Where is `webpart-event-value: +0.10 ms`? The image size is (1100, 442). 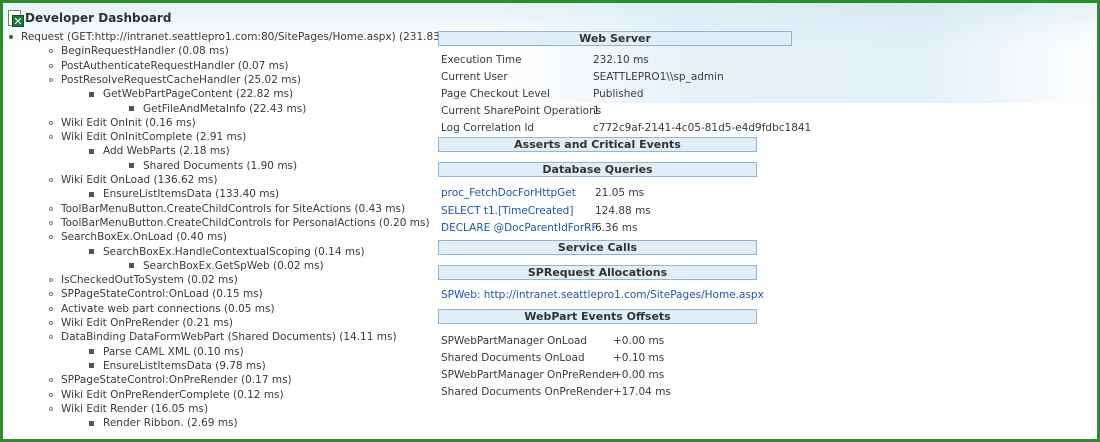
webpart-event-value: +0.10 ms is located at coordinates (639, 358).